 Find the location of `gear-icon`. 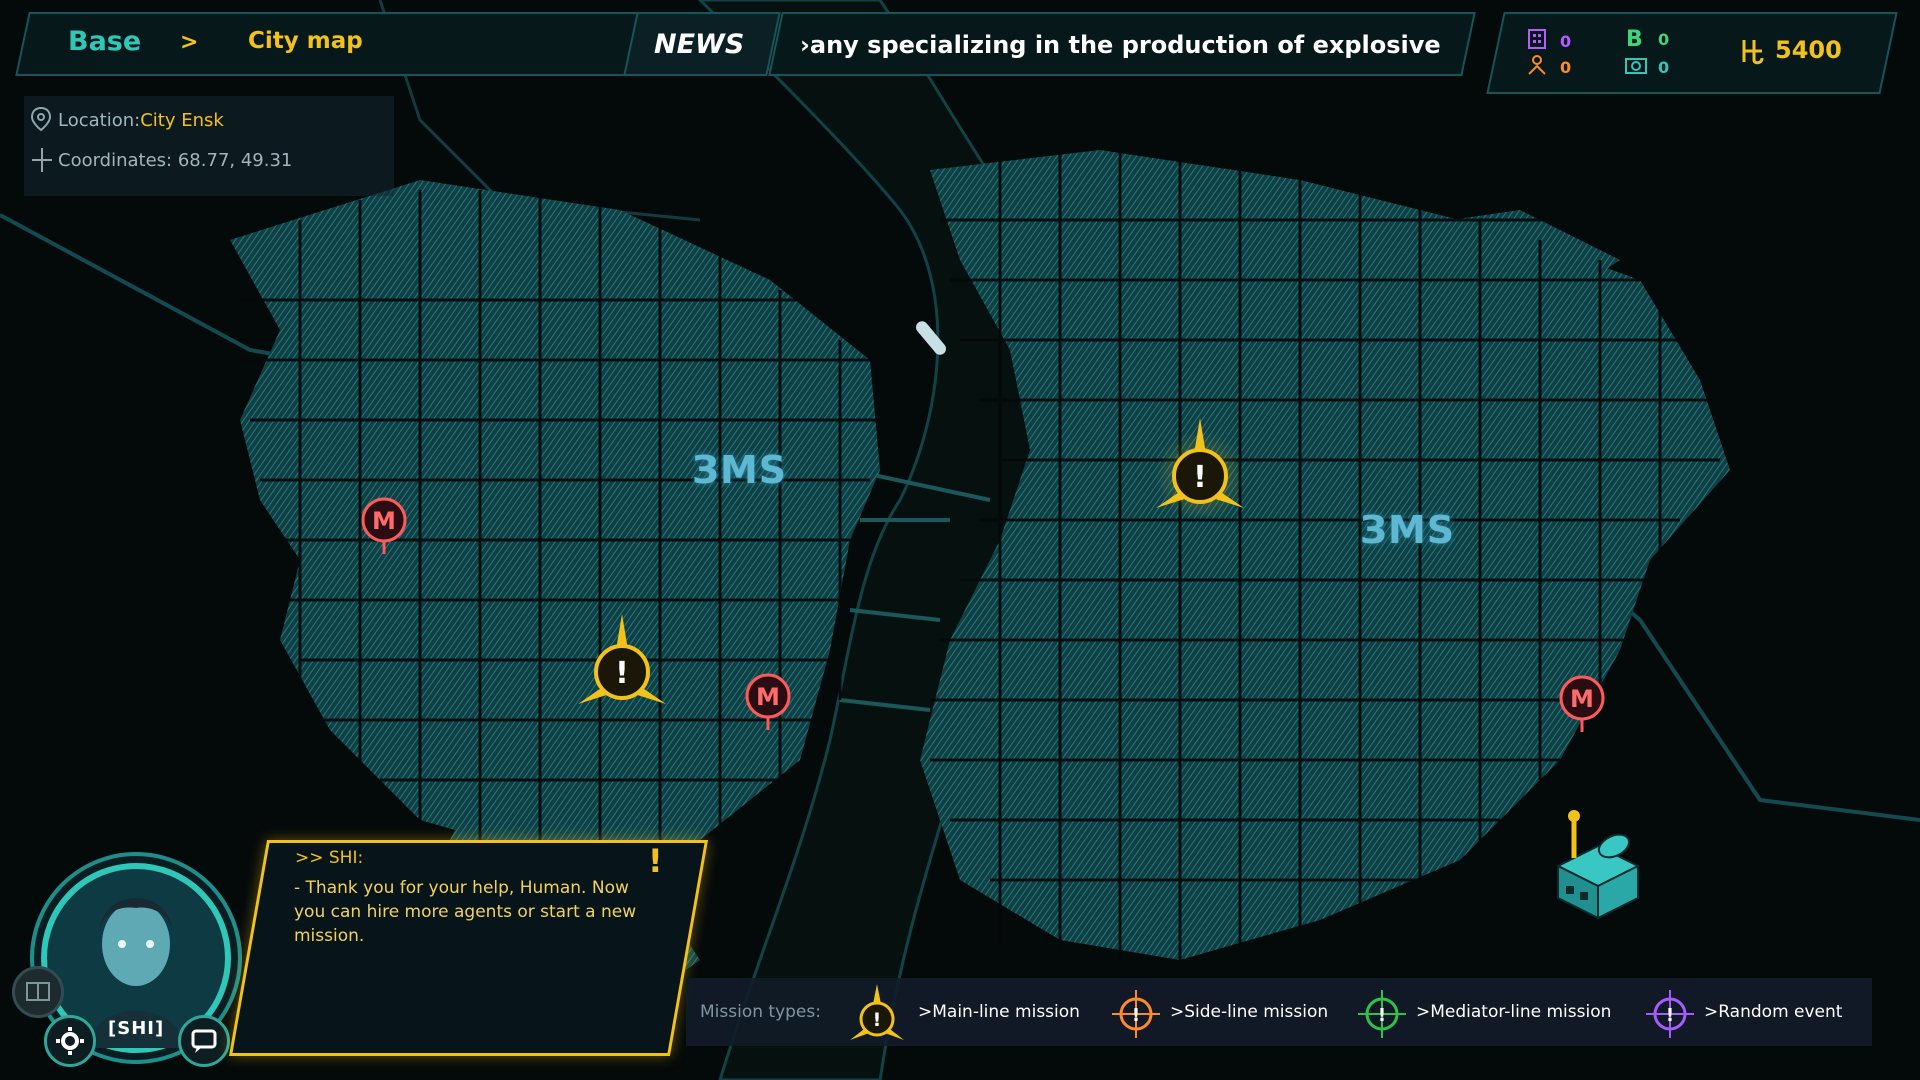

gear-icon is located at coordinates (70, 1041).